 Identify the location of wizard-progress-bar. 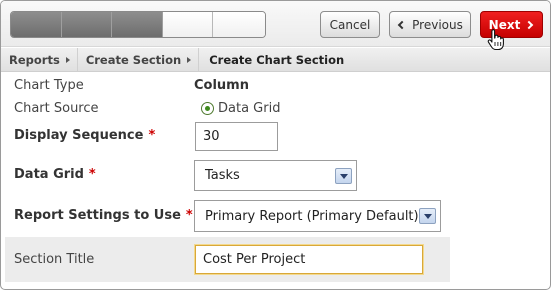
(138, 24).